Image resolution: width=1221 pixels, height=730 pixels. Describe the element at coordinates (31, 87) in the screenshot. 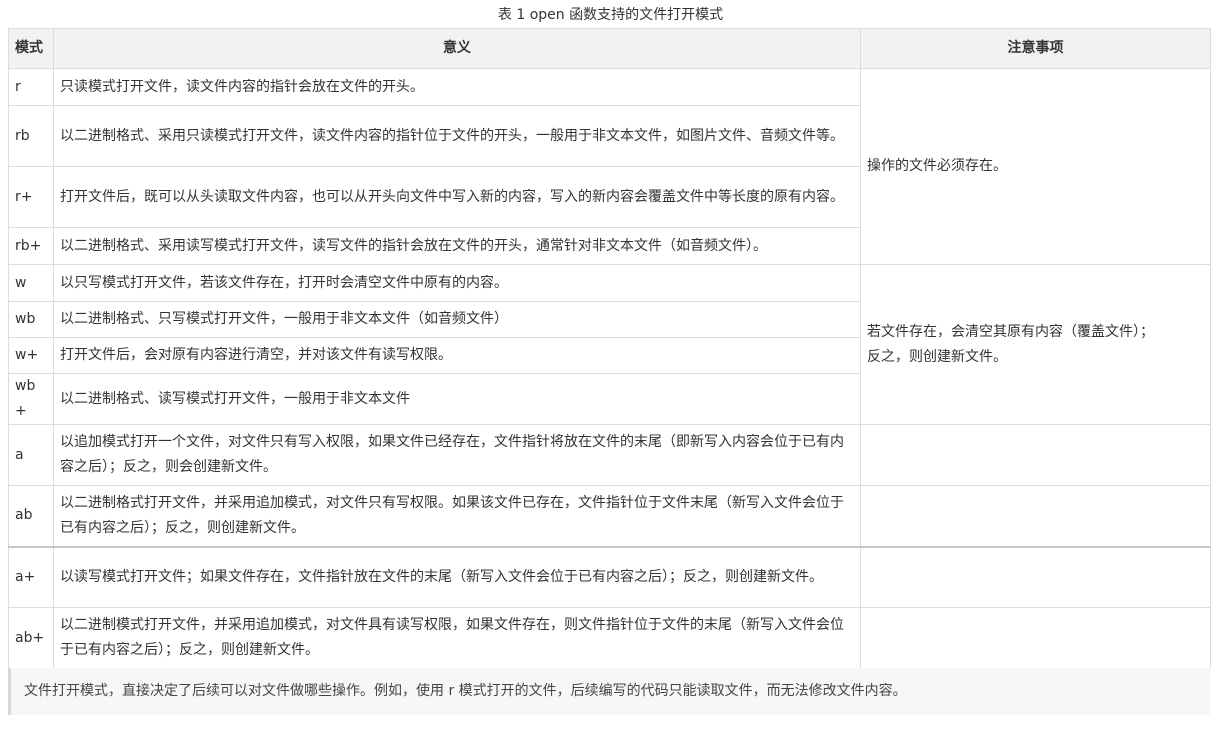

I see `mode-cell: r` at that location.